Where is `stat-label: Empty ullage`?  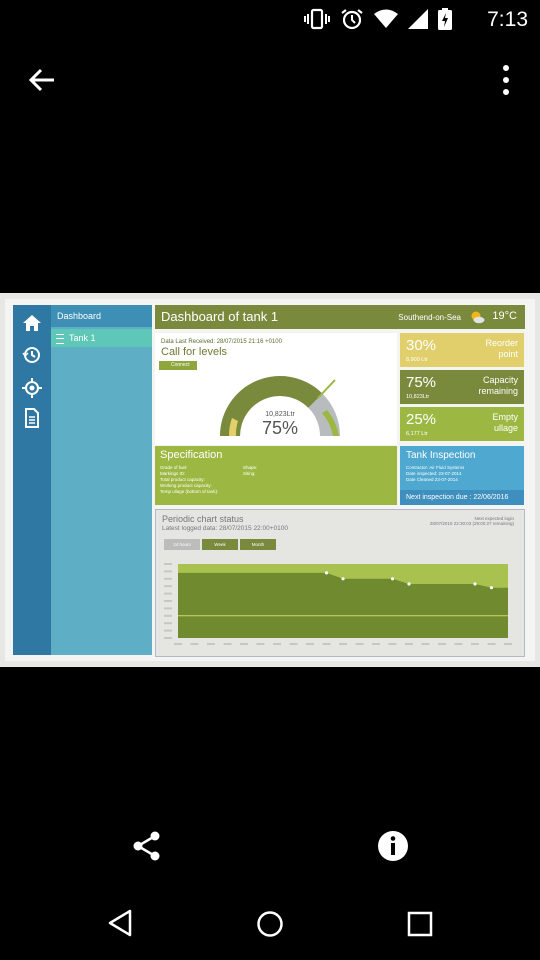 stat-label: Empty ullage is located at coordinates (488, 423).